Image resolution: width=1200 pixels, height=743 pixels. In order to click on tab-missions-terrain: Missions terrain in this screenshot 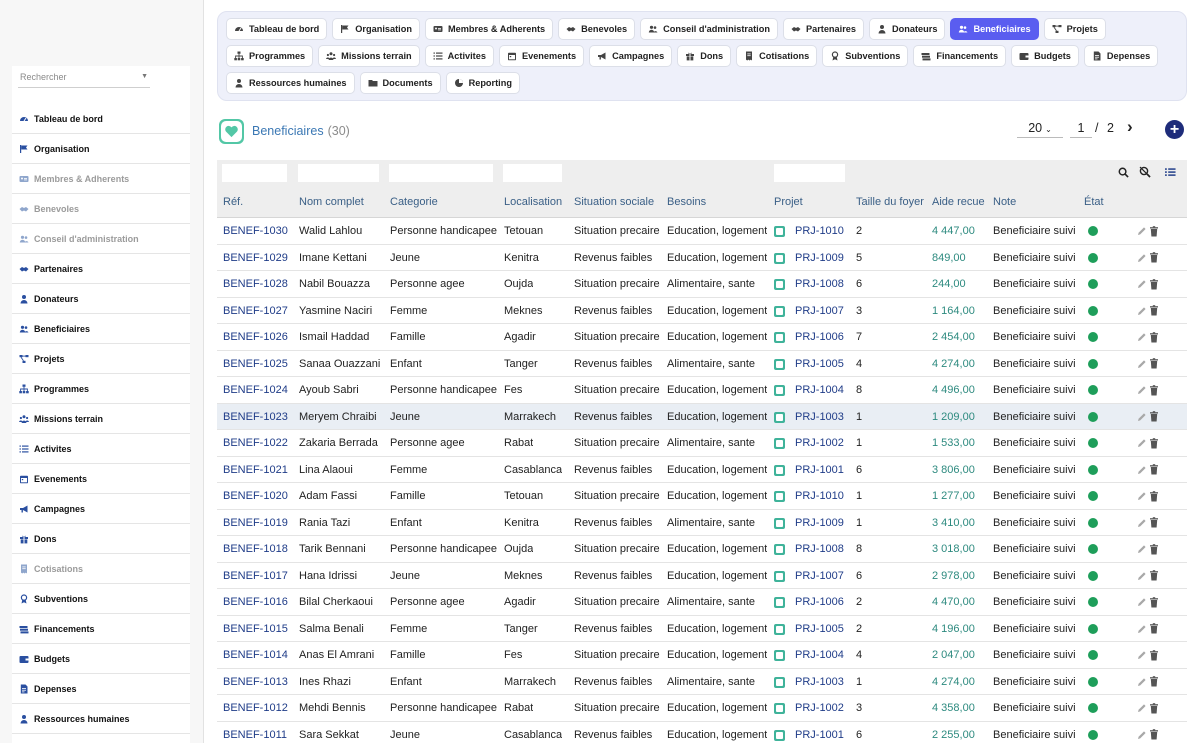, I will do `click(369, 56)`.